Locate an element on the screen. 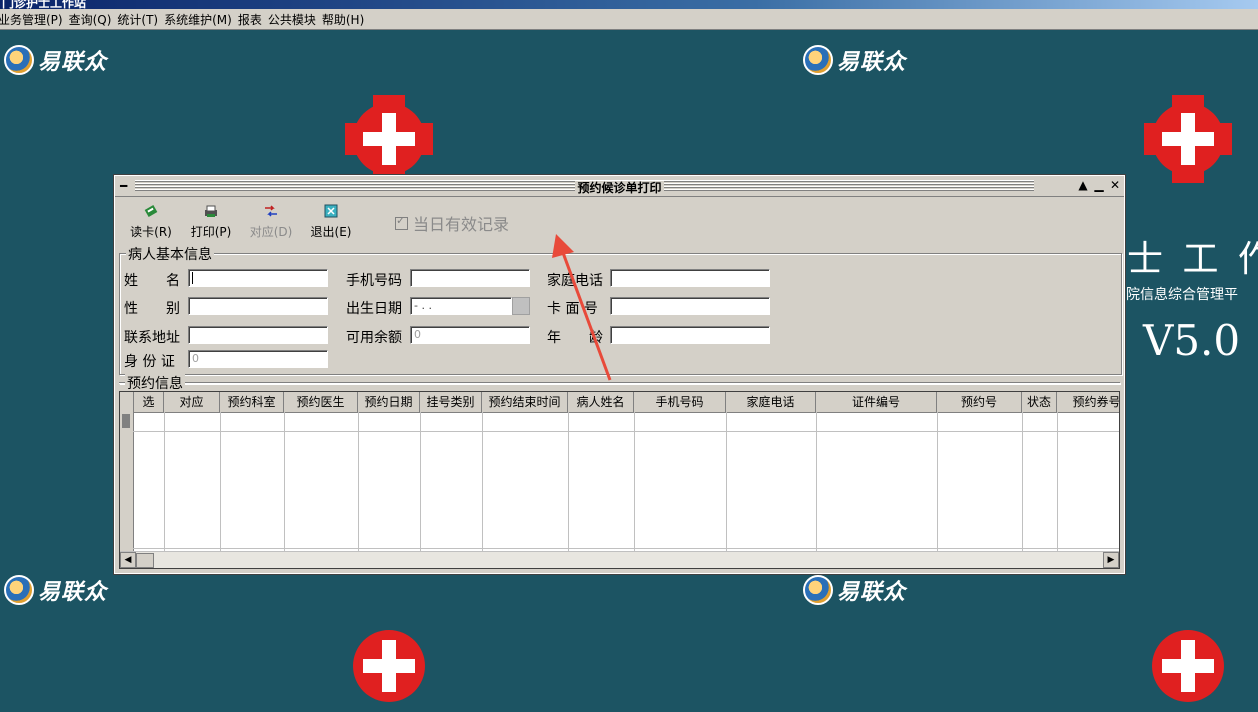 Image resolution: width=1258 pixels, height=712 pixels. restore-icon: ▲ is located at coordinates (1083, 185).